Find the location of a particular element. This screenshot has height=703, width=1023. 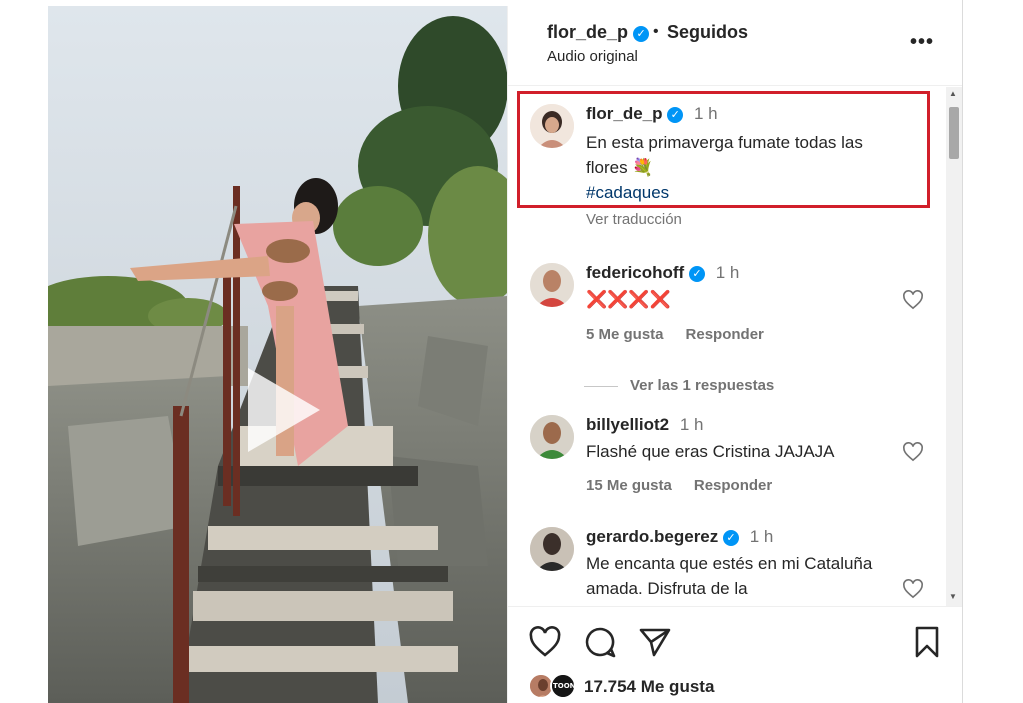

play-icon is located at coordinates (283, 410).